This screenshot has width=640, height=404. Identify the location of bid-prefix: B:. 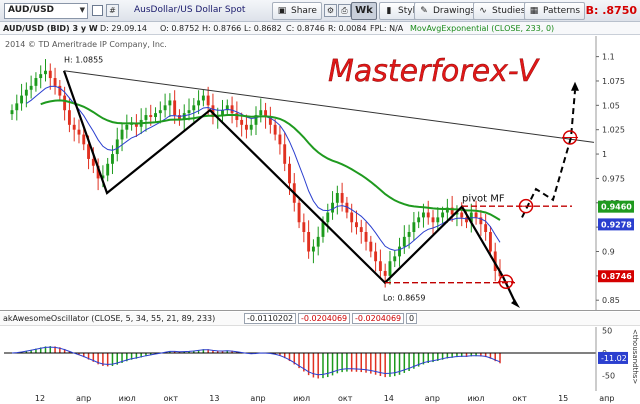
(592, 10).